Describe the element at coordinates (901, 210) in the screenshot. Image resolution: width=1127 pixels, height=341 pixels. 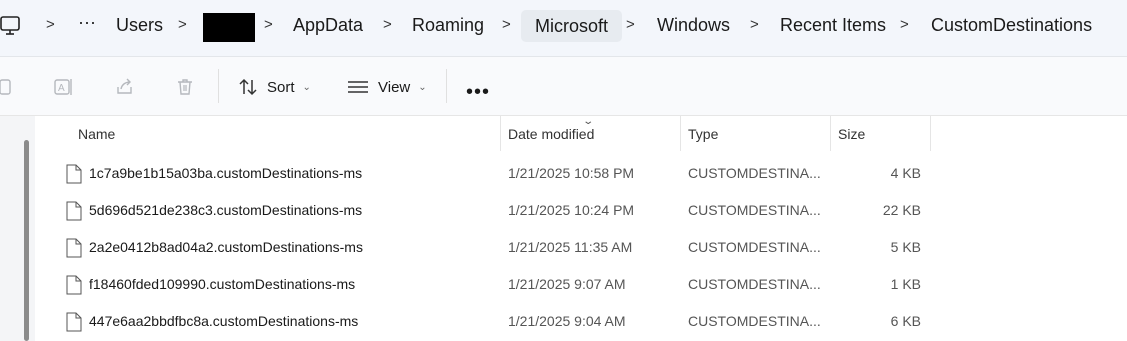
I see `file-size: 22 KB` at that location.